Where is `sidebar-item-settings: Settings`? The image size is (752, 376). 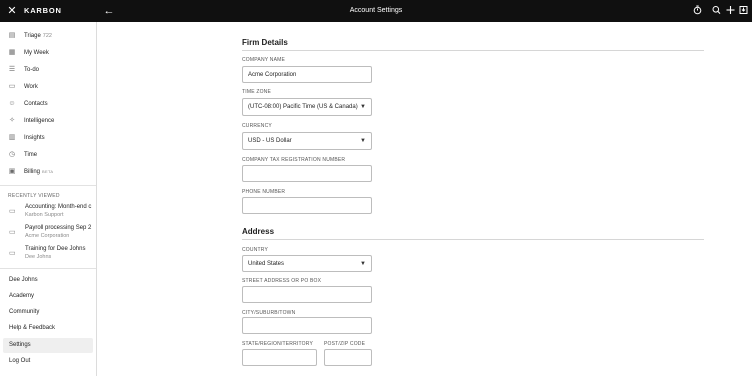 sidebar-item-settings: Settings is located at coordinates (48, 345).